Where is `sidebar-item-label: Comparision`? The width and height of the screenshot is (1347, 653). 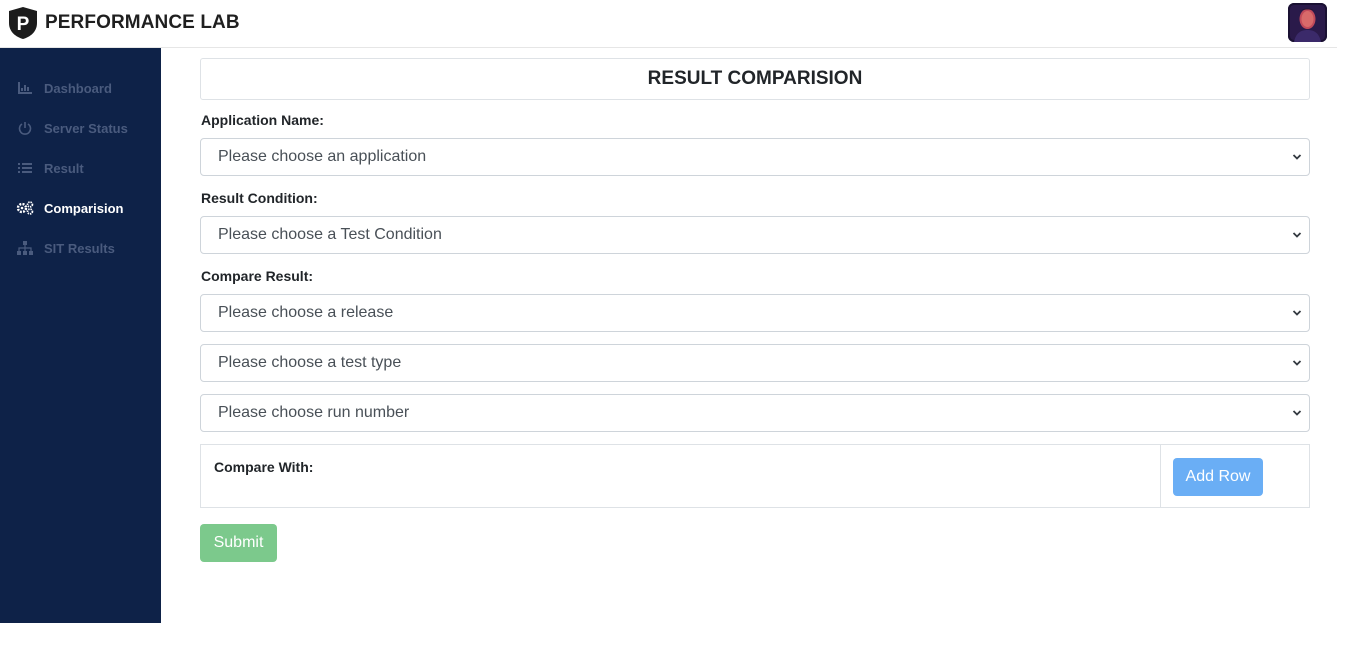
sidebar-item-label: Comparision is located at coordinates (84, 208).